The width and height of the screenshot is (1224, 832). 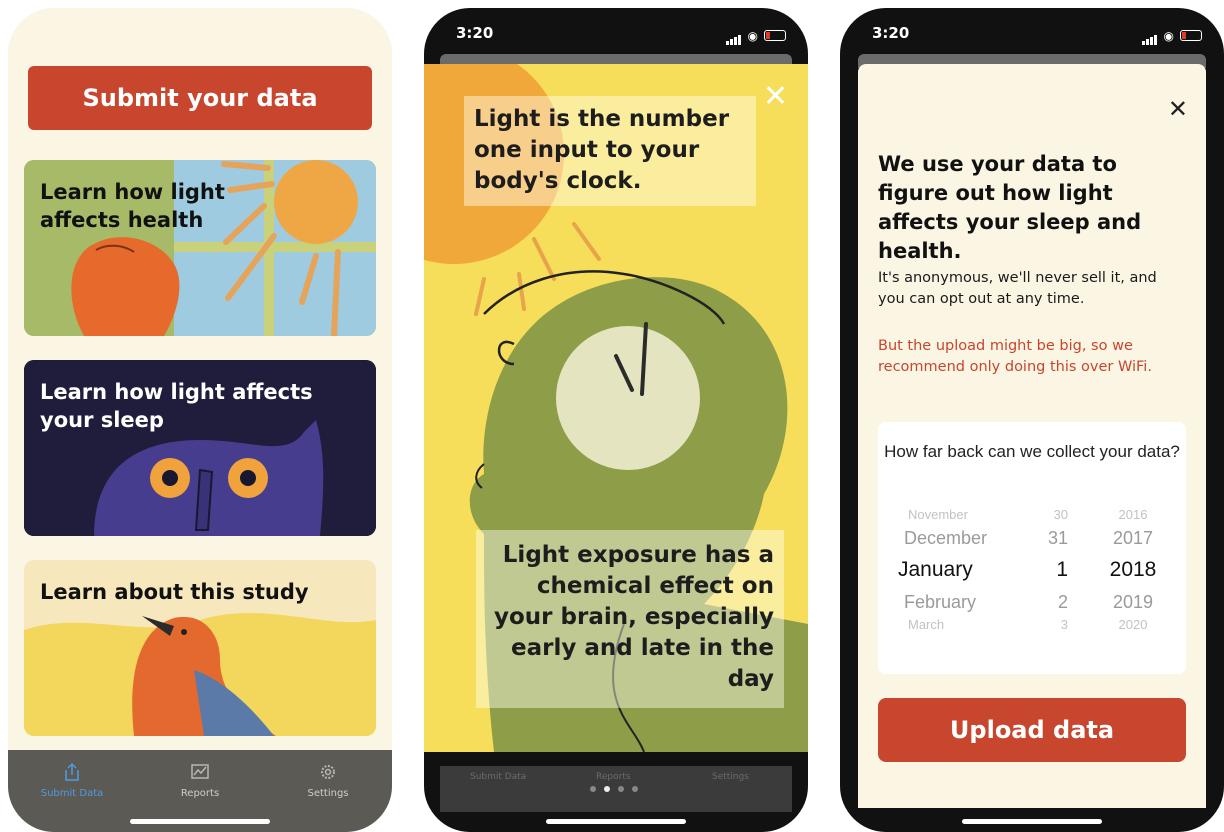 What do you see at coordinates (1133, 538) in the screenshot?
I see `year-option: 2017` at bounding box center [1133, 538].